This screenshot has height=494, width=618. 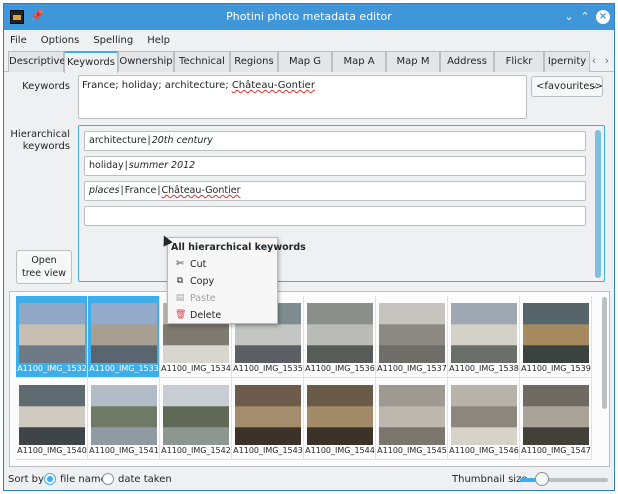 What do you see at coordinates (222, 315) in the screenshot?
I see `context-delete: 🗑 Delete` at bounding box center [222, 315].